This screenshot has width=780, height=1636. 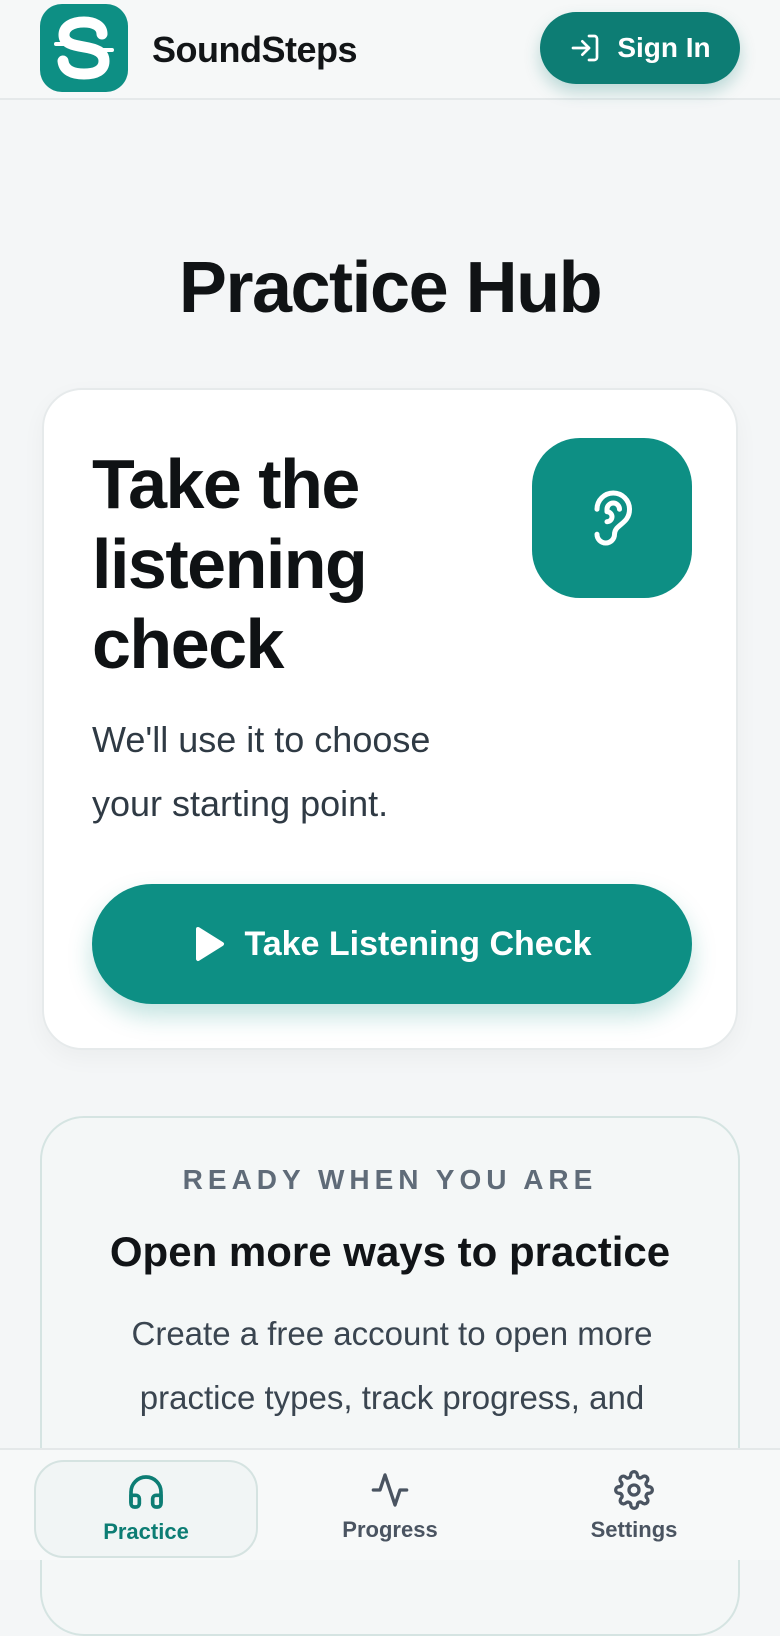 I want to click on tab-progress: Progress, so click(x=390, y=1509).